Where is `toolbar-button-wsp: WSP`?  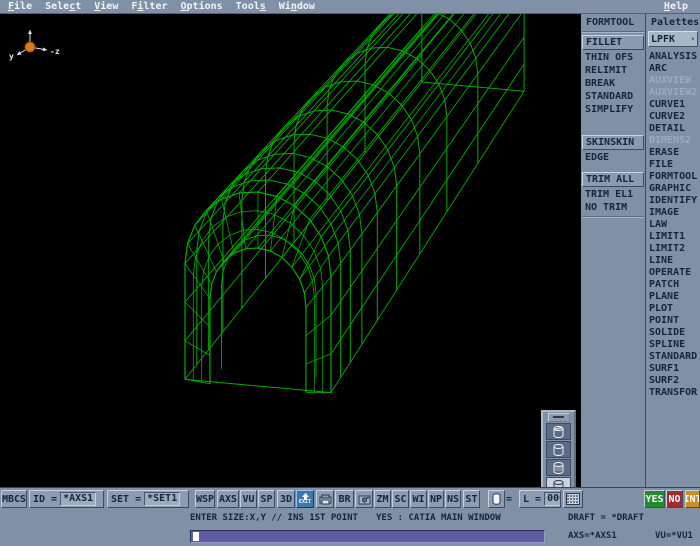
toolbar-button-wsp: WSP is located at coordinates (205, 499).